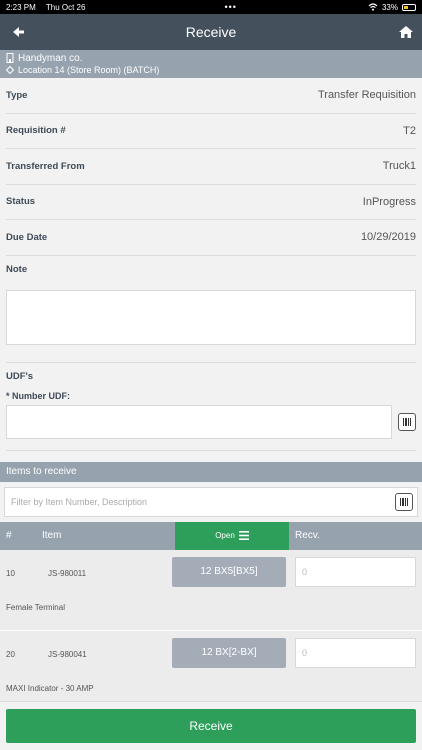  What do you see at coordinates (9, 535) in the screenshot?
I see `column-number: #` at bounding box center [9, 535].